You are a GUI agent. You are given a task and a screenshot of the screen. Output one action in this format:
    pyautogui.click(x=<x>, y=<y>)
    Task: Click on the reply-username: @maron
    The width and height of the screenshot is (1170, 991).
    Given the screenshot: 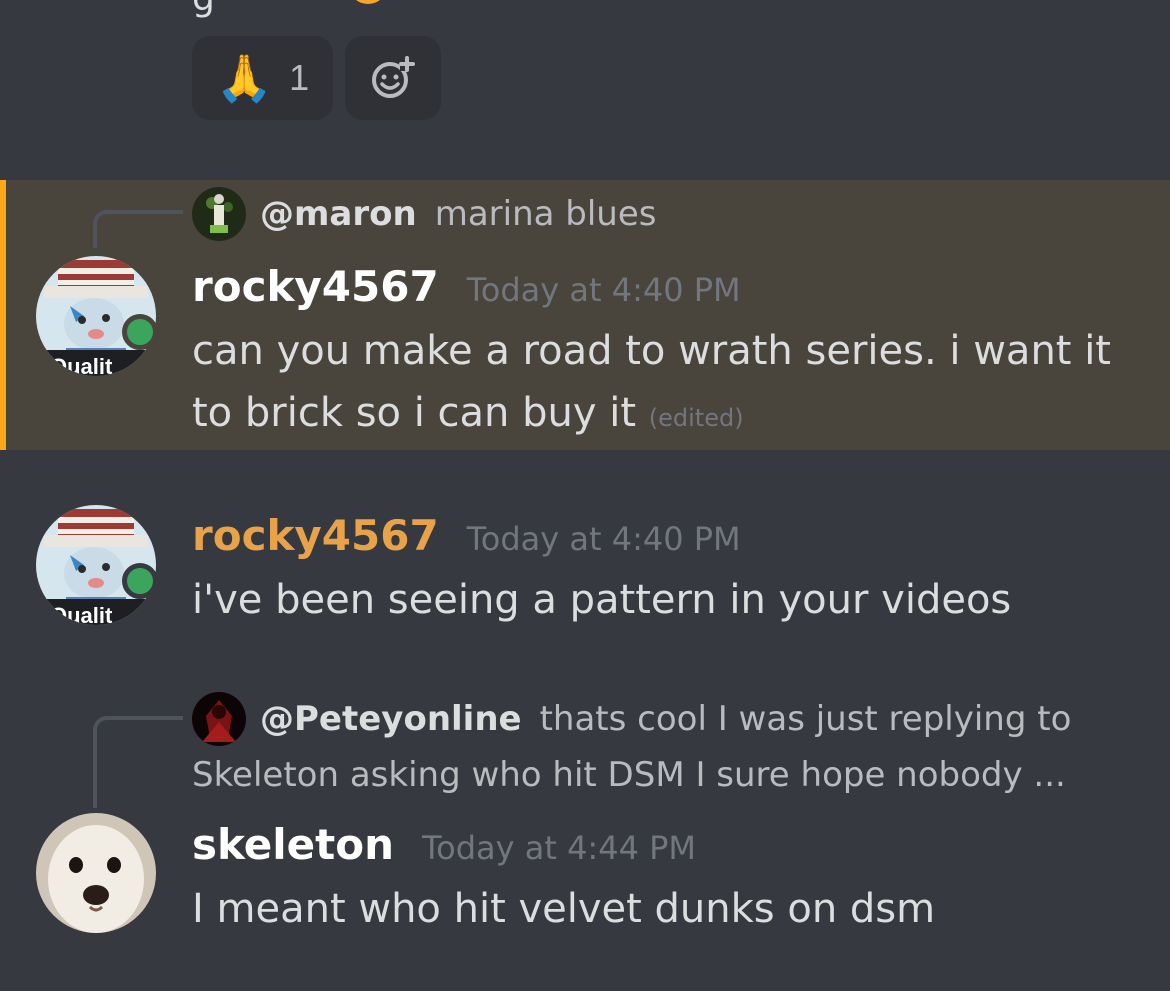 What is the action you would take?
    pyautogui.click(x=338, y=214)
    